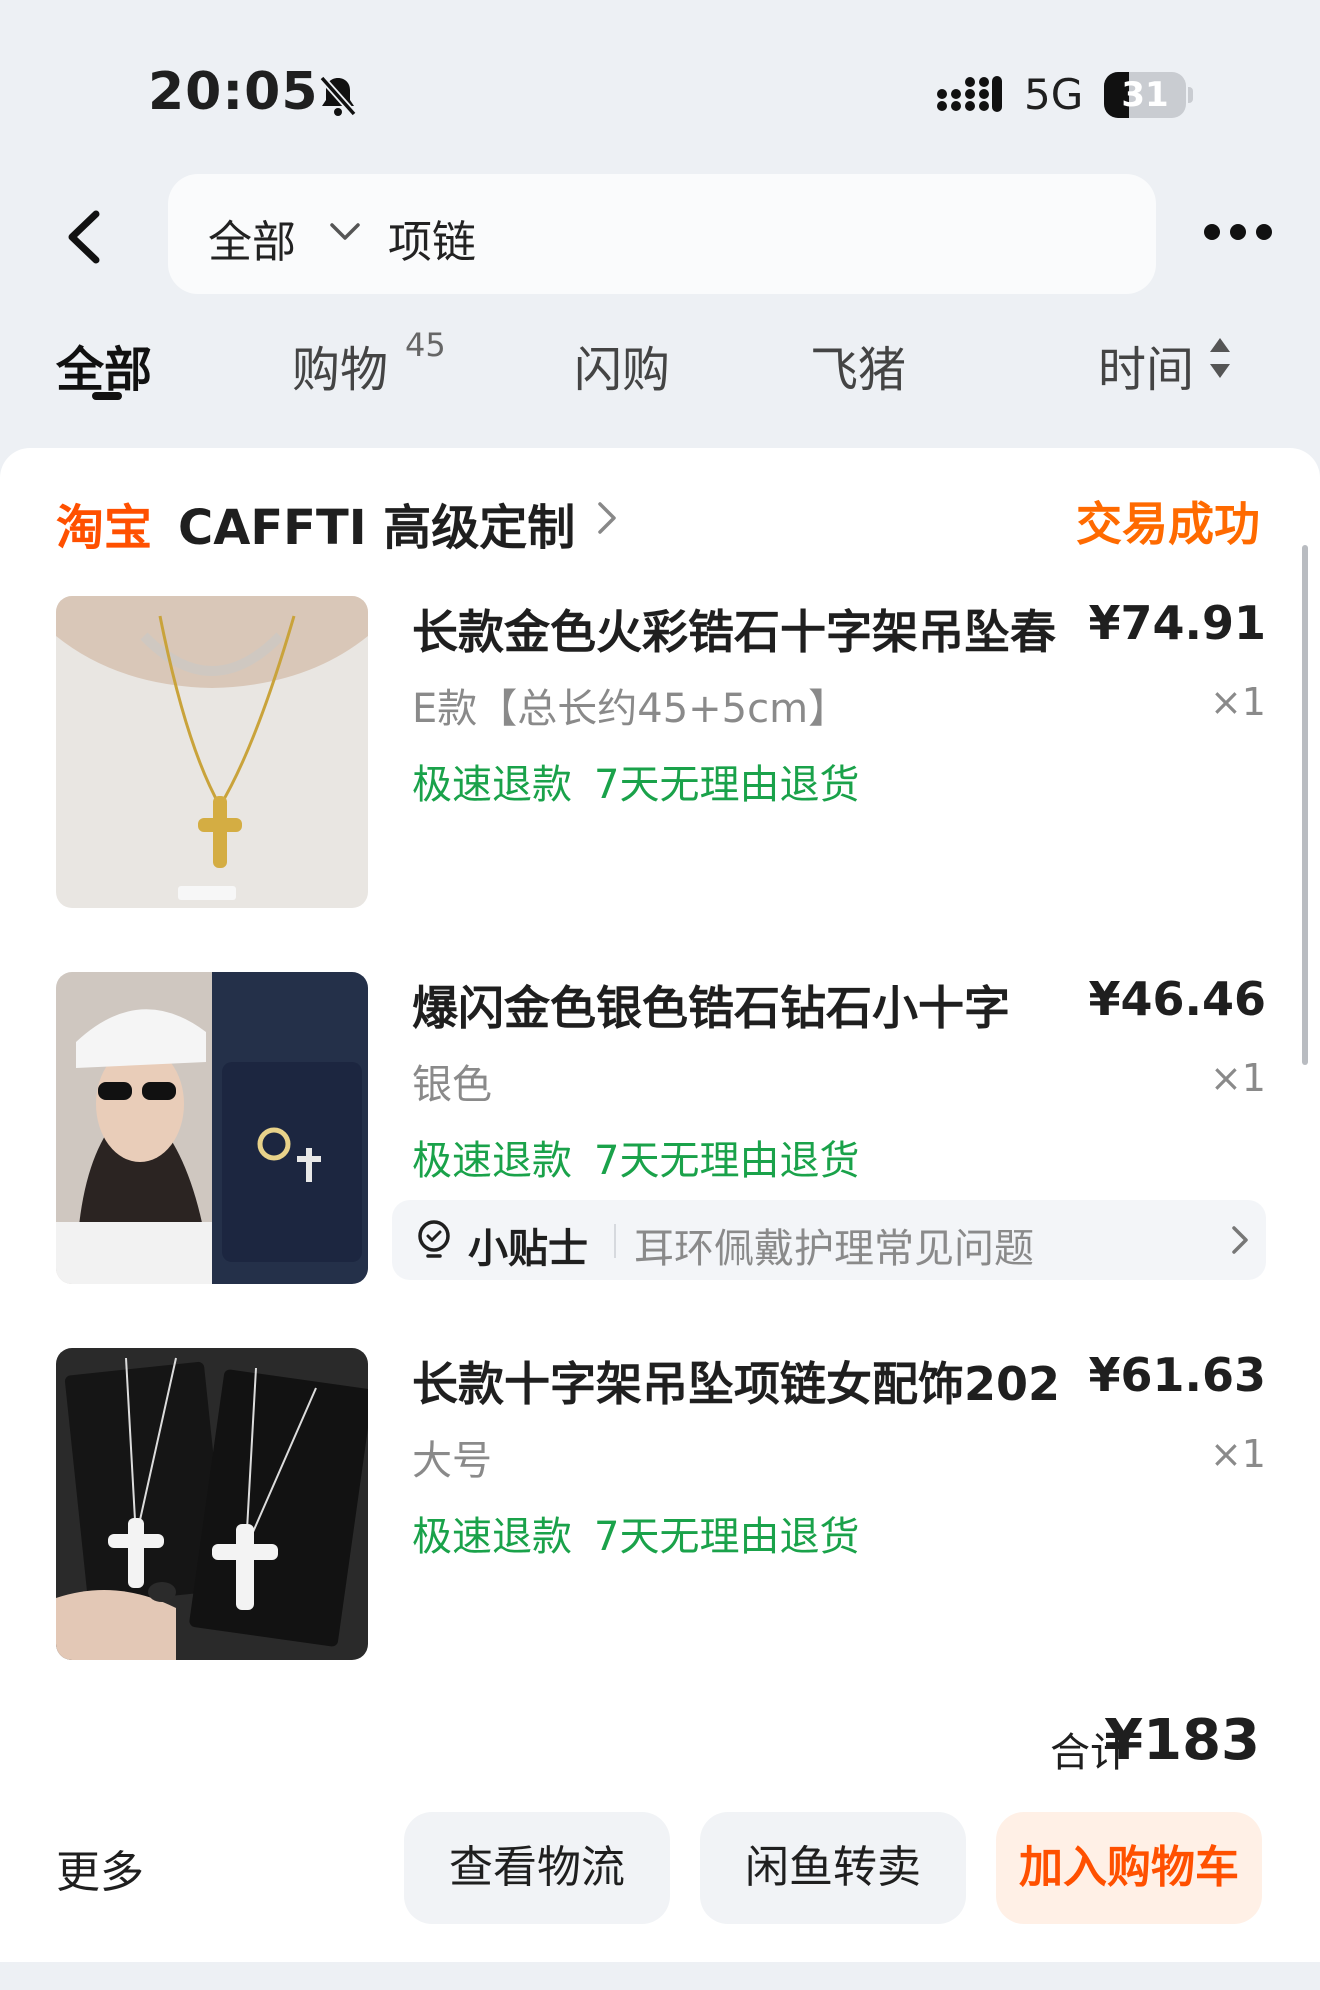 The height and width of the screenshot is (1990, 1320). Describe the element at coordinates (338, 96) in the screenshot. I see `bell-muted-icon` at that location.